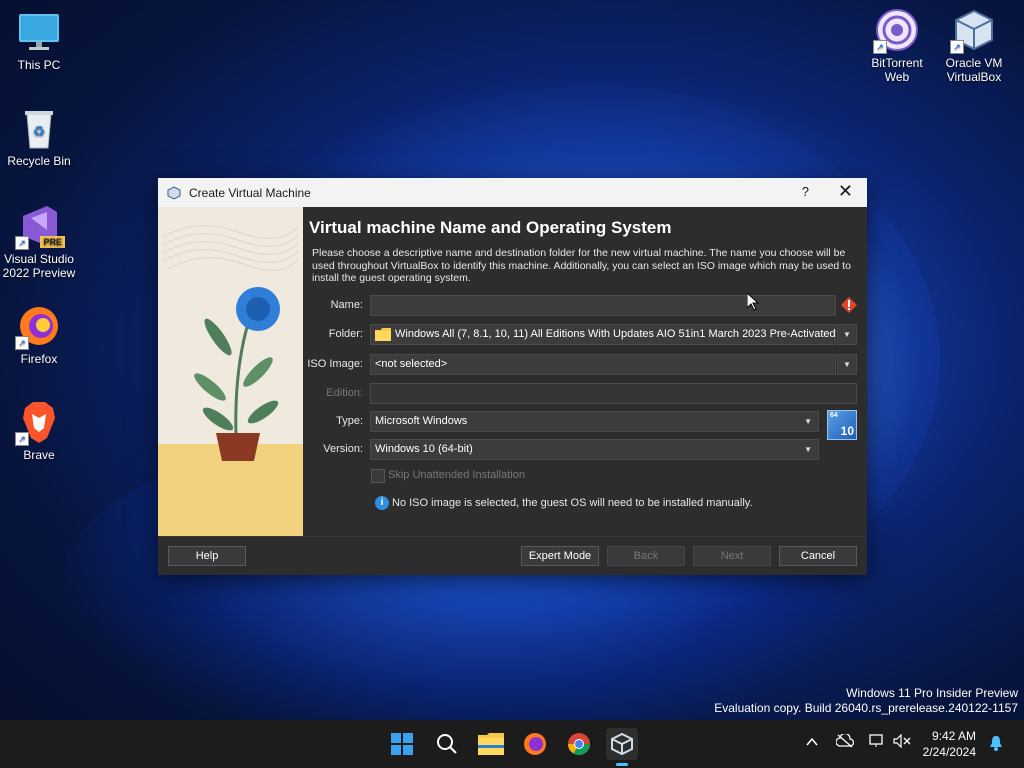 The image size is (1024, 768). Describe the element at coordinates (849, 305) in the screenshot. I see `warning-icon` at that location.